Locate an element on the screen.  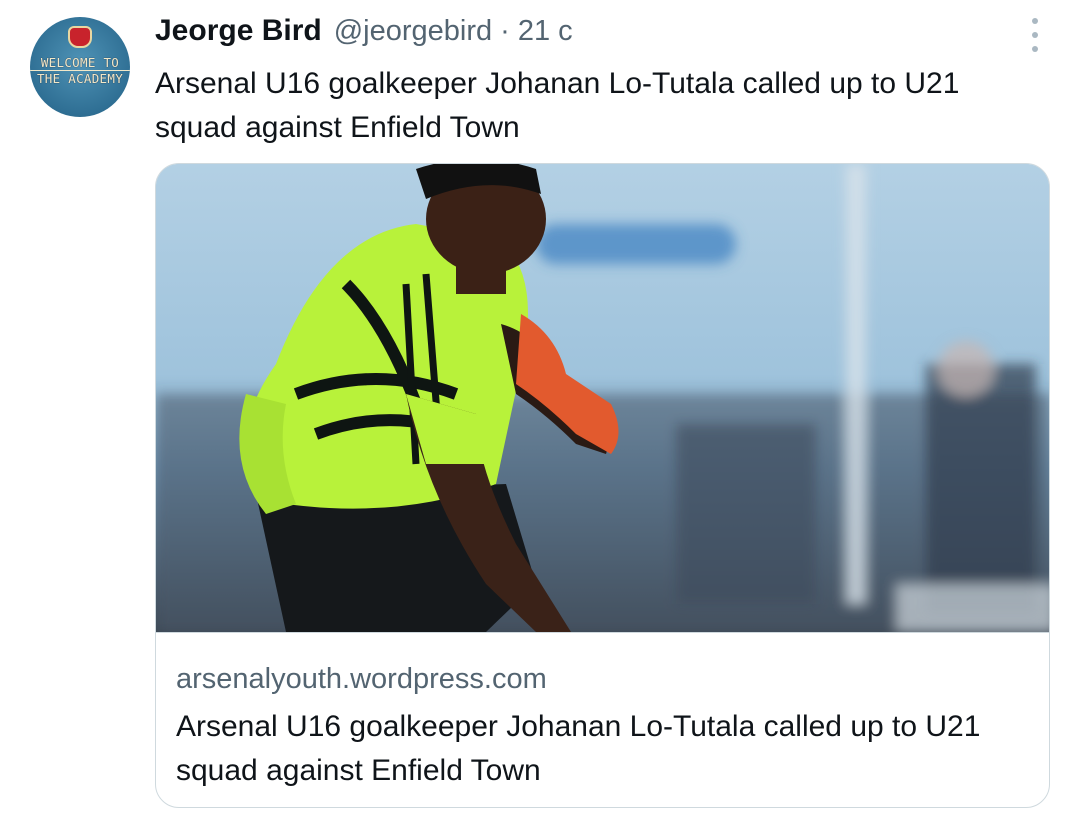
display-name: Jeorge Bird is located at coordinates (238, 31).